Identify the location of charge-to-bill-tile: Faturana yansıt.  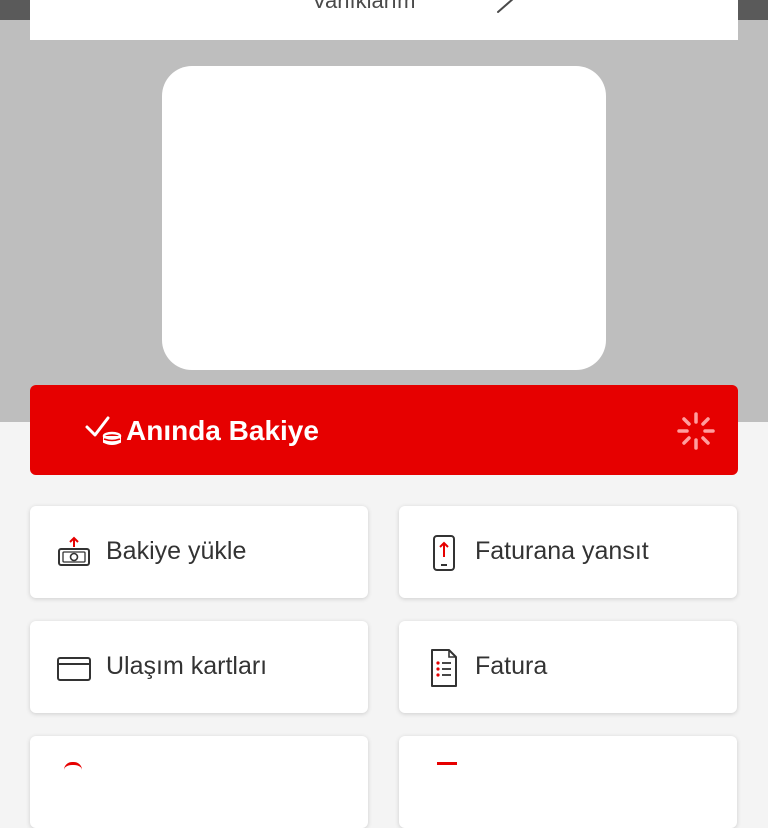
(568, 552).